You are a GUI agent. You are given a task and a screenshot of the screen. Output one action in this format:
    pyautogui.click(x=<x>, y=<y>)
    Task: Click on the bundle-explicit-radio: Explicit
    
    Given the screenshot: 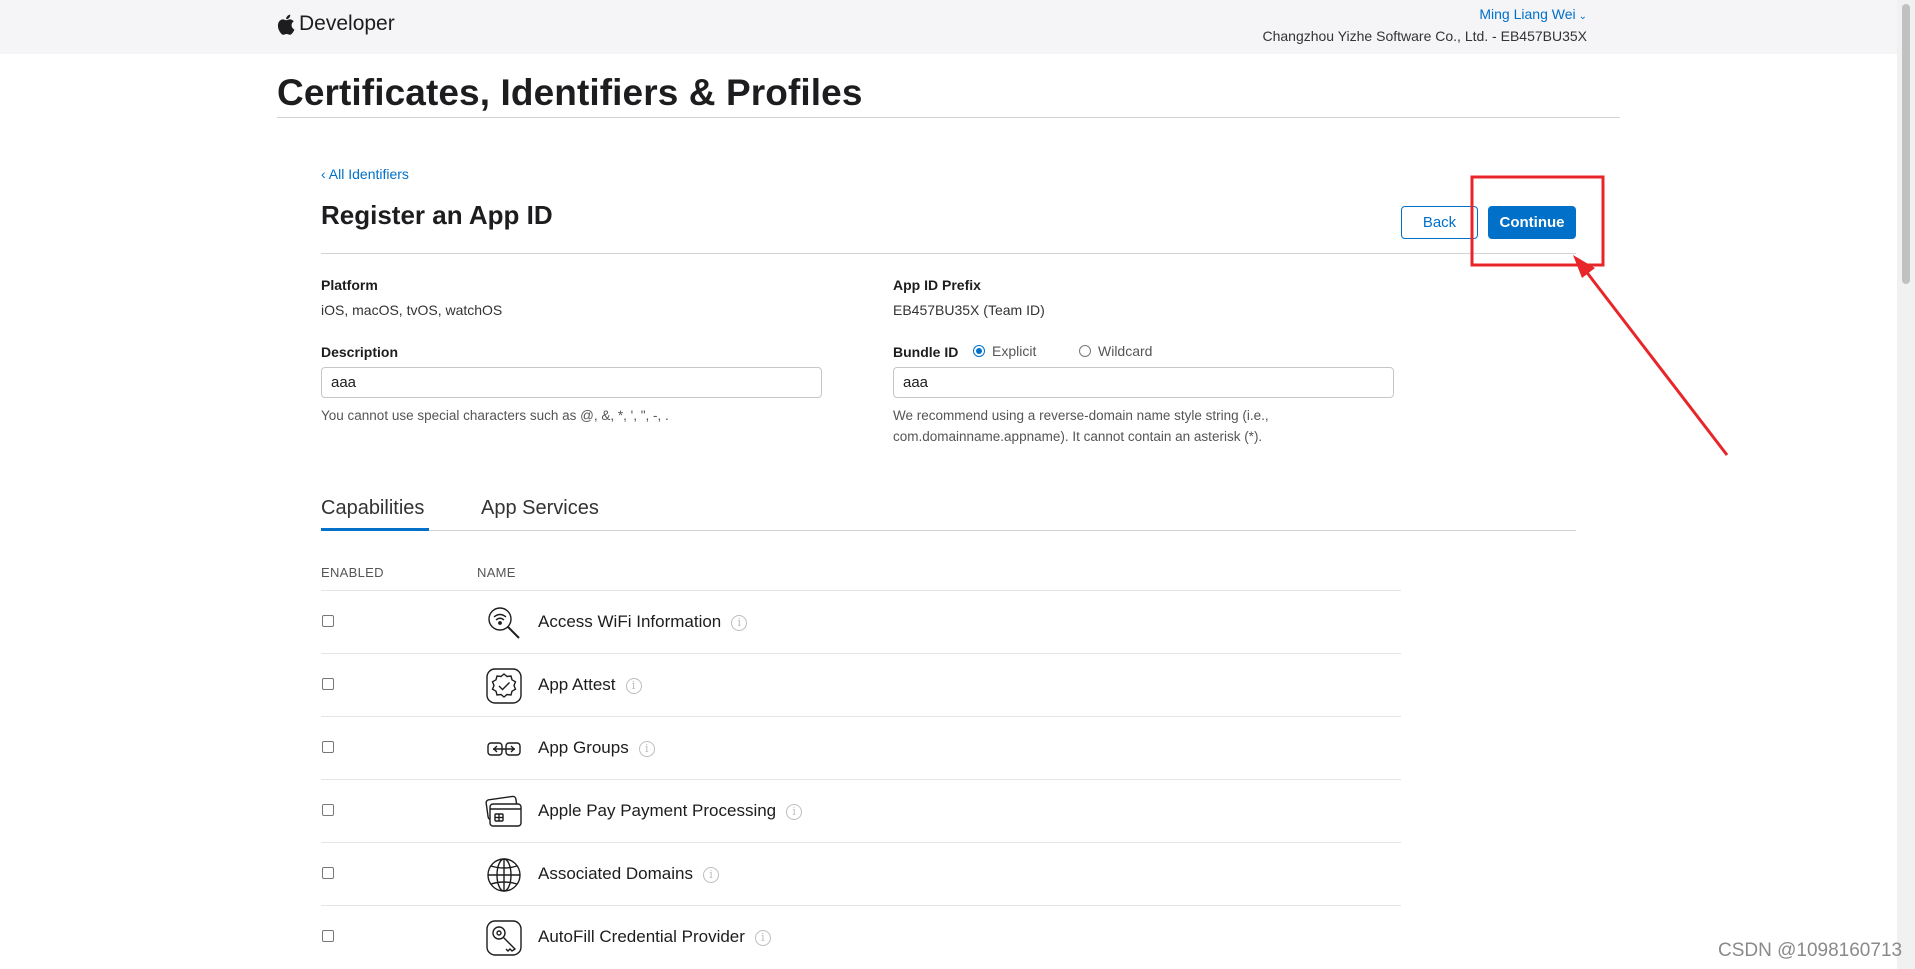 What is the action you would take?
    pyautogui.click(x=1004, y=351)
    